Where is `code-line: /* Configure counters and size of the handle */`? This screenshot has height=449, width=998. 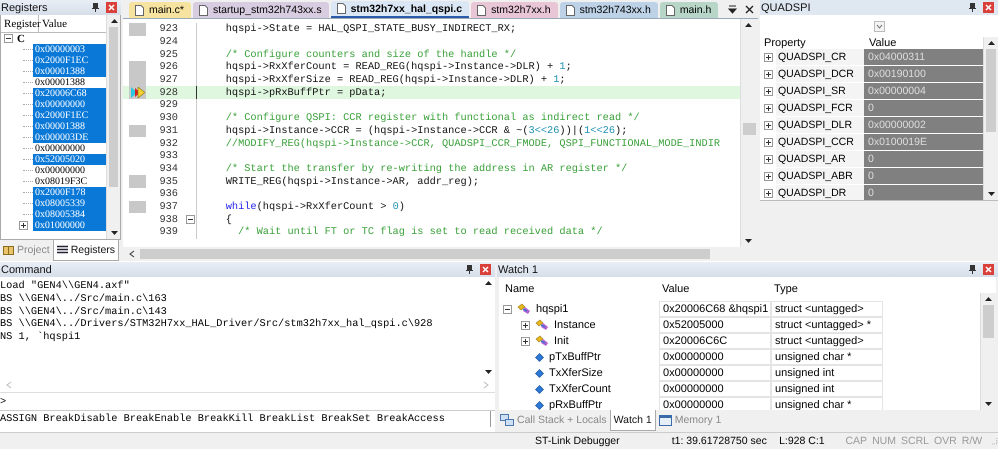 code-line: /* Configure counters and size of the handle */ is located at coordinates (370, 54).